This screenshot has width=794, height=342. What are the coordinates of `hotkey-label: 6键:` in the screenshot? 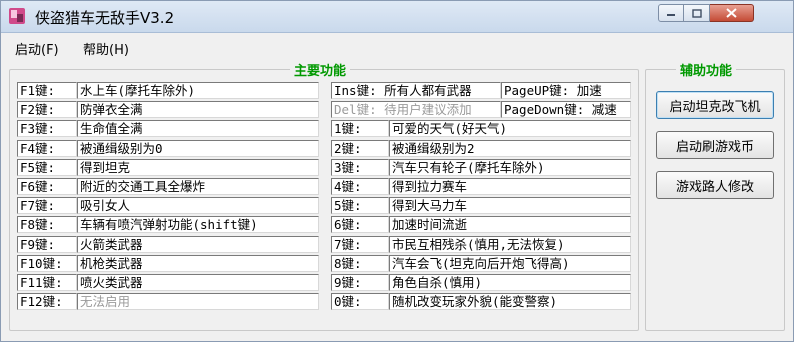 It's located at (360, 224).